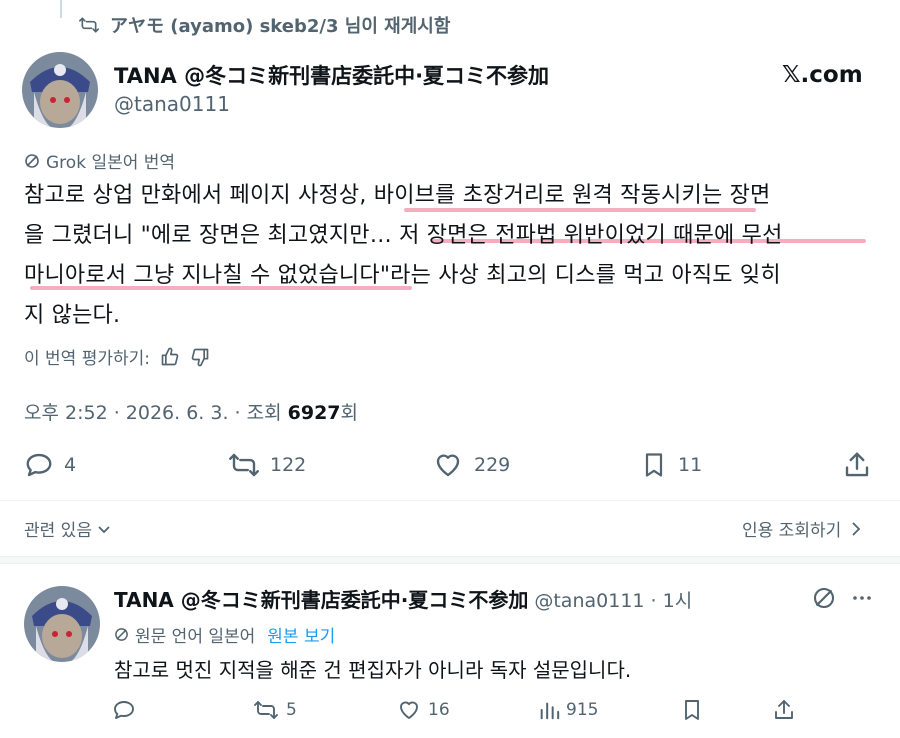 This screenshot has width=900, height=738. What do you see at coordinates (690, 465) in the screenshot?
I see `bookmark-count: 11` at bounding box center [690, 465].